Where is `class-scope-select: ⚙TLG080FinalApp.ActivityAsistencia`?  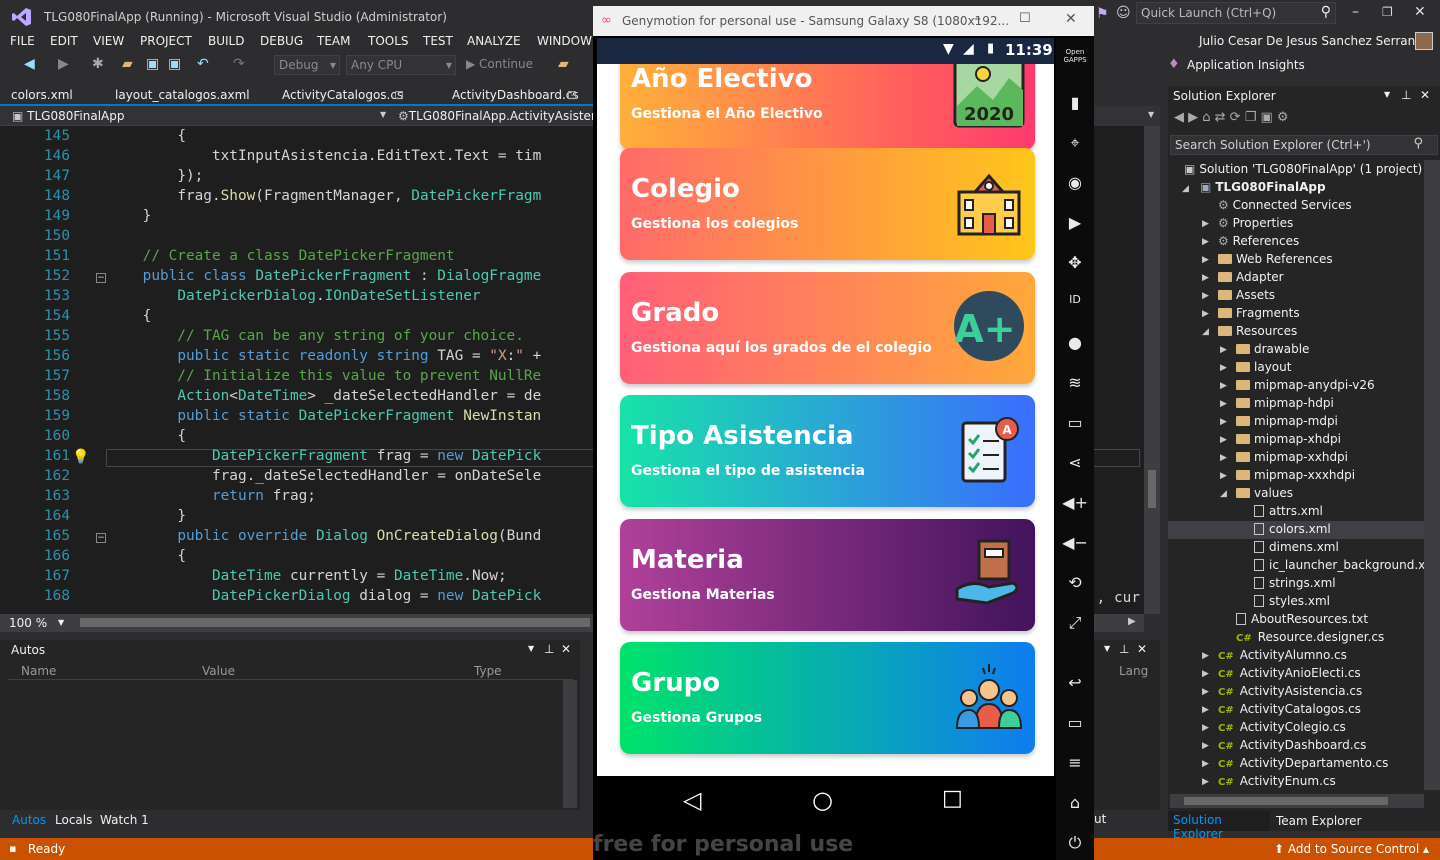 class-scope-select: ⚙TLG080FinalApp.ActivityAsistencia is located at coordinates (507, 116).